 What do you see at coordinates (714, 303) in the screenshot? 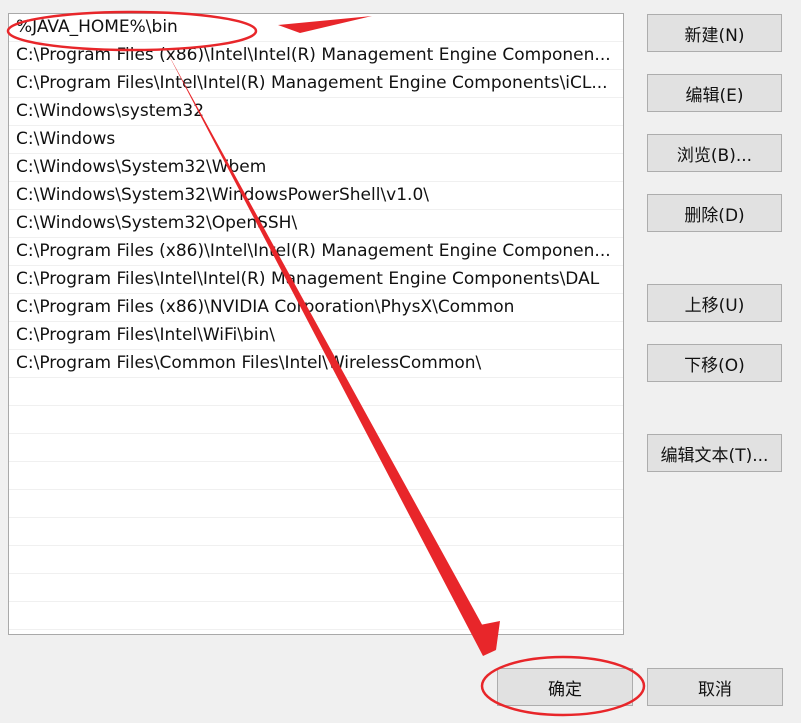
I see `move-up-button: 上移(U)` at bounding box center [714, 303].